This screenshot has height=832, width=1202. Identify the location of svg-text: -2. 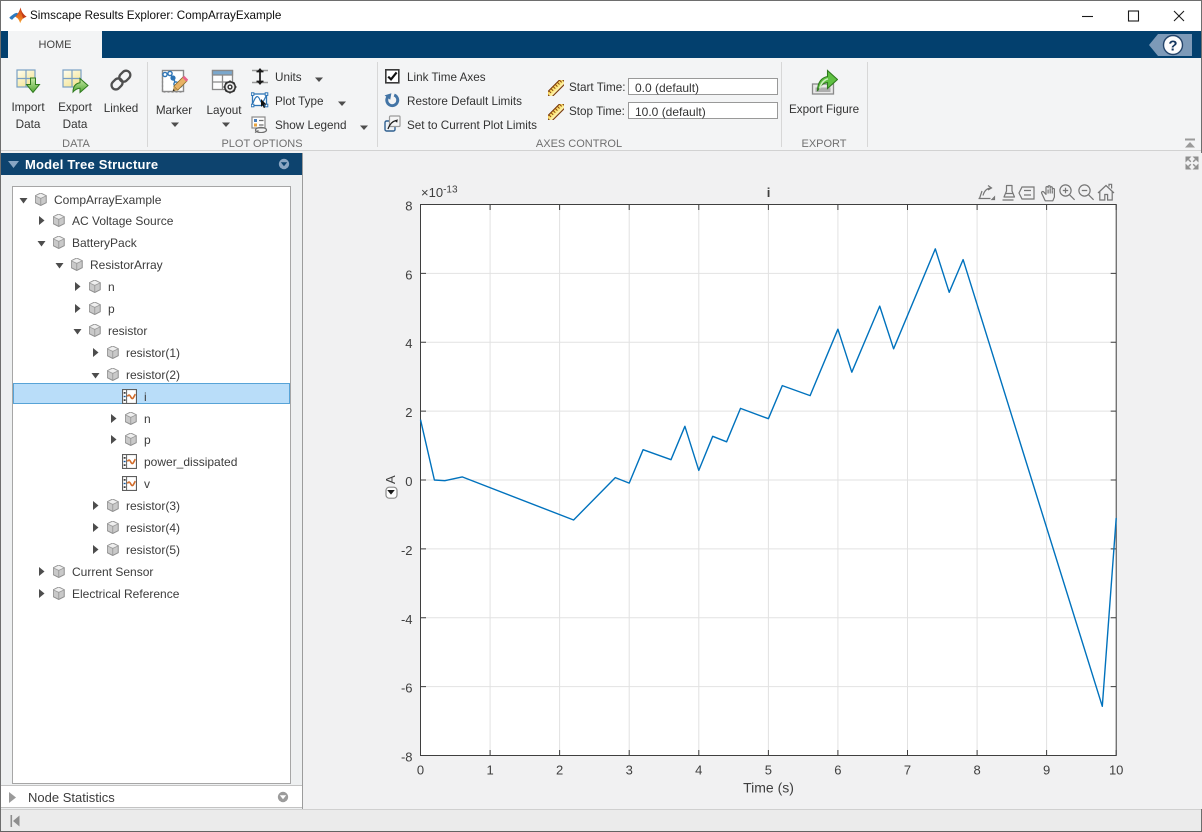
(407, 550).